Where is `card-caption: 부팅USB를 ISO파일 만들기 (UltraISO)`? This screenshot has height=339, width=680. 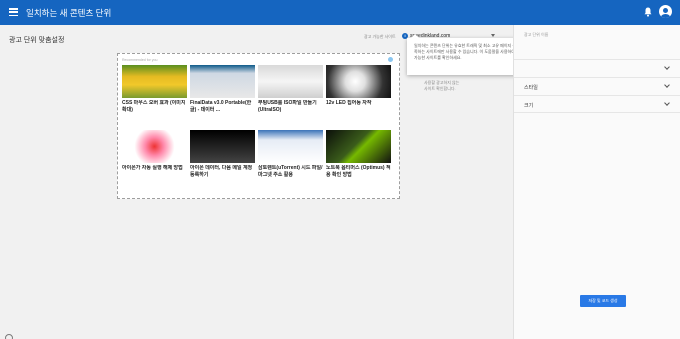 card-caption: 부팅USB를 ISO파일 만들기 (UltraISO) is located at coordinates (290, 106).